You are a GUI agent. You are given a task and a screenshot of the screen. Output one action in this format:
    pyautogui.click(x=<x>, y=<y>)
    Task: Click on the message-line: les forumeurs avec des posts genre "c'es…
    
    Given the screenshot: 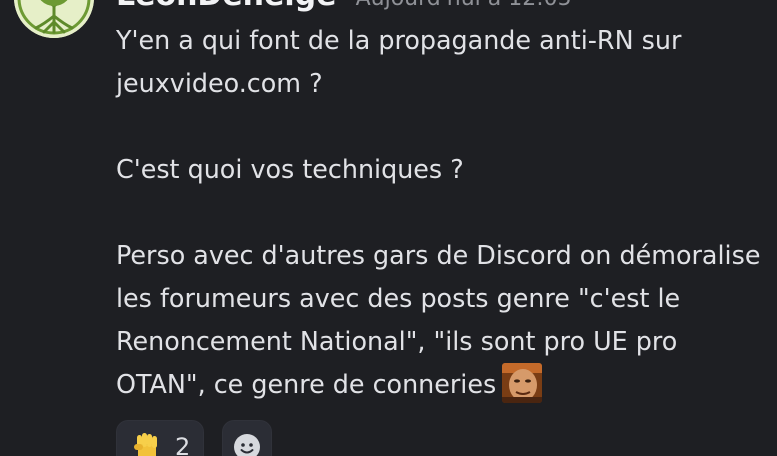 What is the action you would take?
    pyautogui.click(x=398, y=298)
    